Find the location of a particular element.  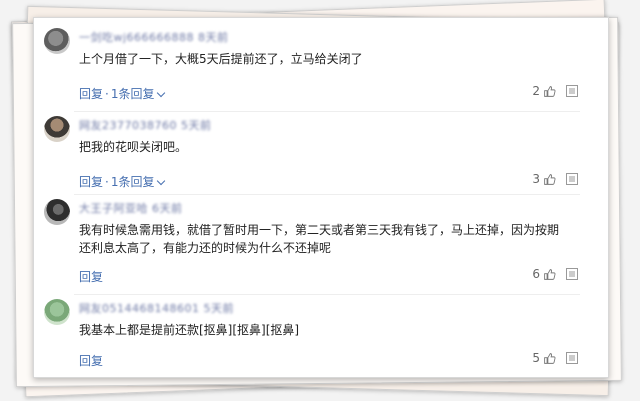

comment-right-actions: 3 is located at coordinates (555, 179).